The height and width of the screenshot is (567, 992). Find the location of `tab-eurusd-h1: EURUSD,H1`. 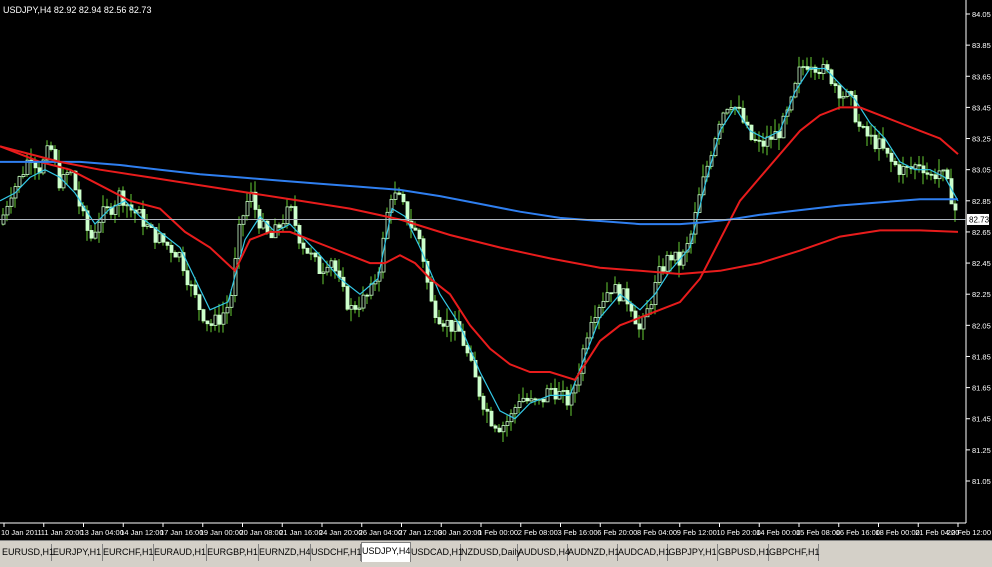

tab-eurusd-h1: EURUSD,H1 is located at coordinates (28, 552).